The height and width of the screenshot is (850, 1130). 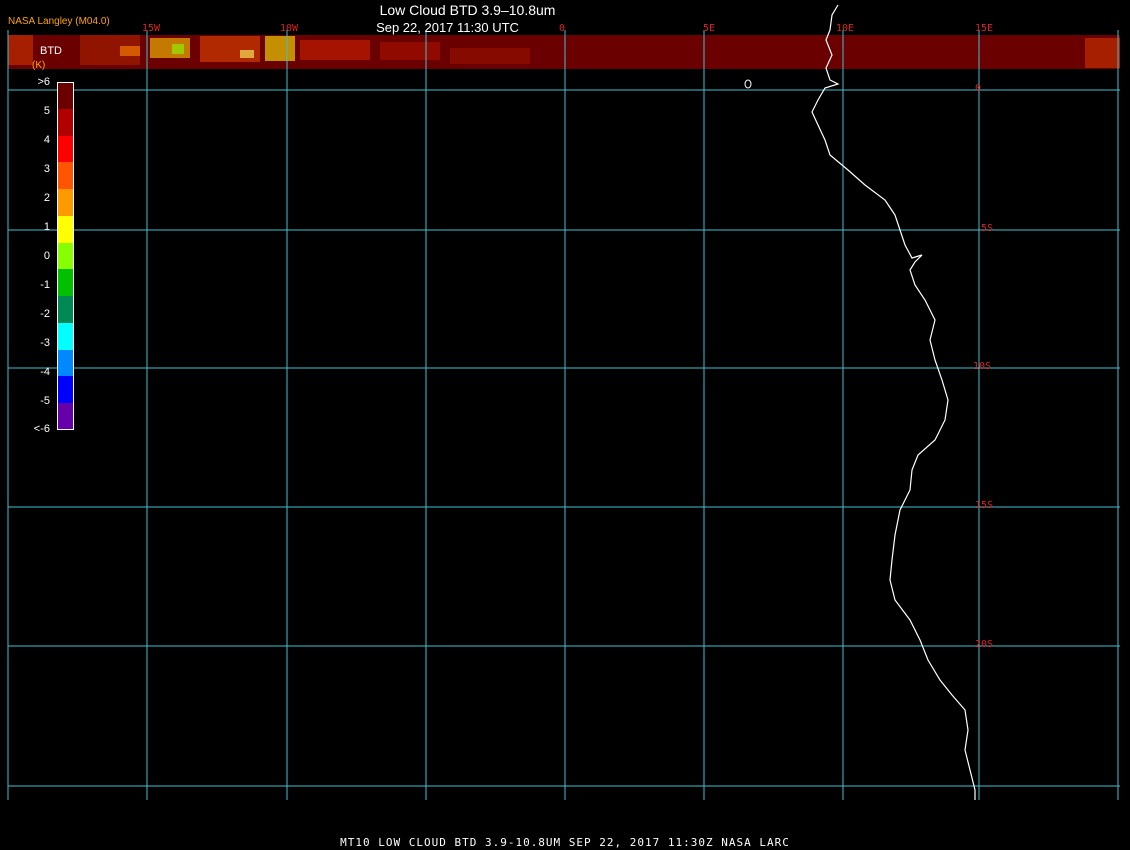 I want to click on longitude-label: 15W, so click(x=151, y=28).